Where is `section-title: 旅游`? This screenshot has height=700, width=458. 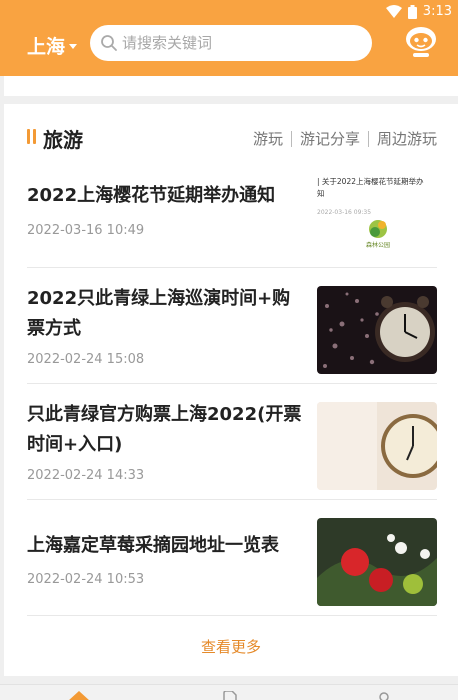
section-title: 旅游 is located at coordinates (63, 140).